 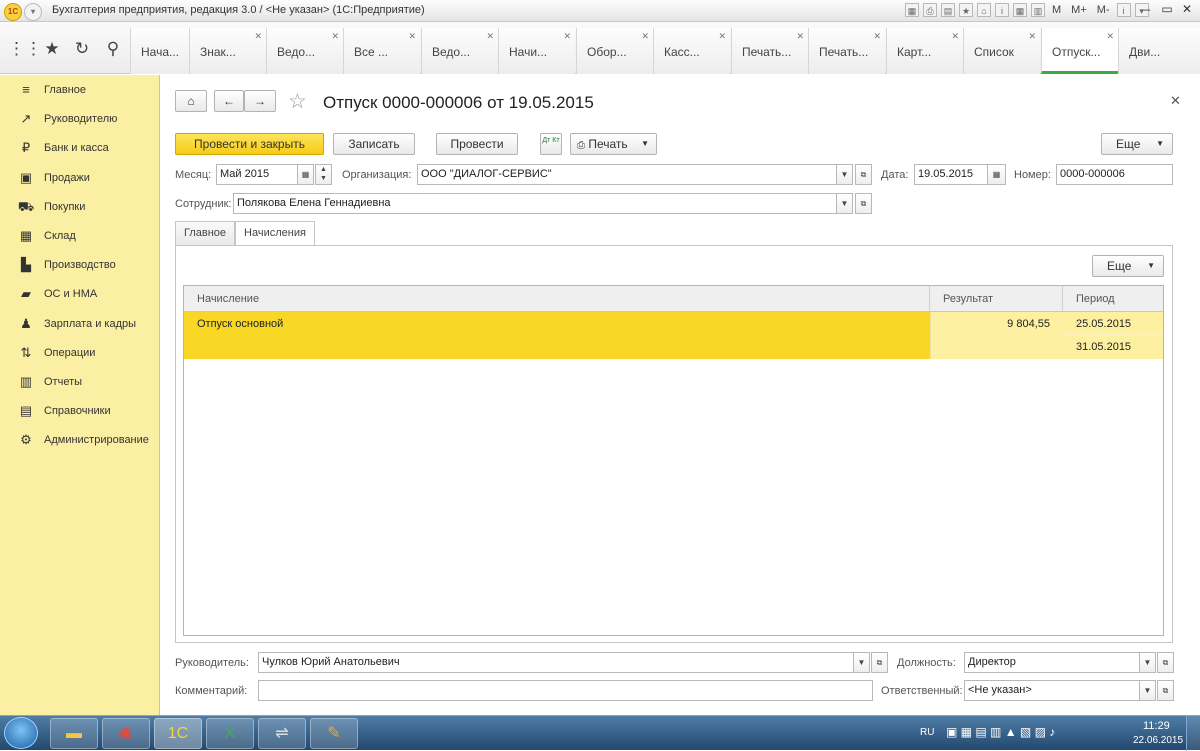 What do you see at coordinates (381, 51) in the screenshot?
I see `tab-window-3: Все ... ✕` at bounding box center [381, 51].